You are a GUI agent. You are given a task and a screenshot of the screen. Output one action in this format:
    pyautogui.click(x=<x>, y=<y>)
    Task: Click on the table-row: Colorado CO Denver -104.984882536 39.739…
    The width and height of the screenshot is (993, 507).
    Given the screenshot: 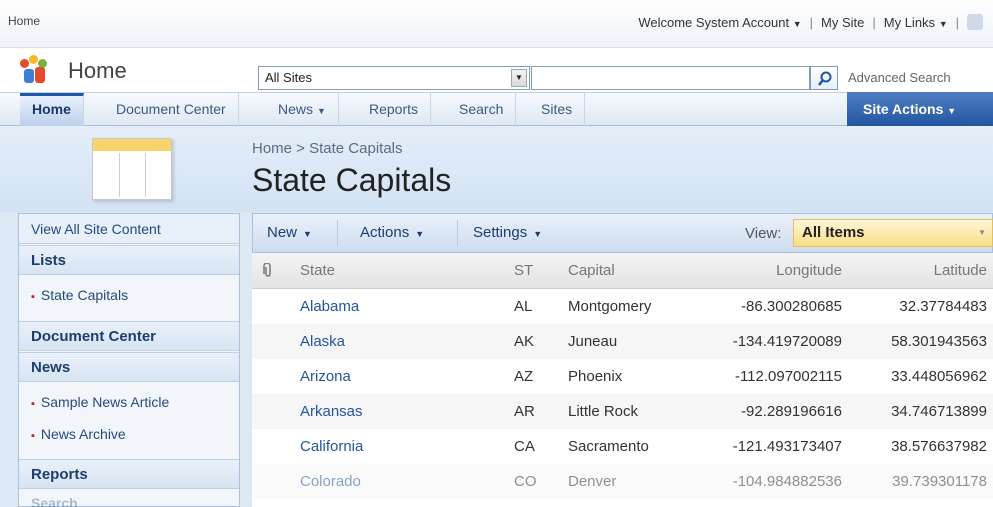 What is the action you would take?
    pyautogui.click(x=622, y=481)
    